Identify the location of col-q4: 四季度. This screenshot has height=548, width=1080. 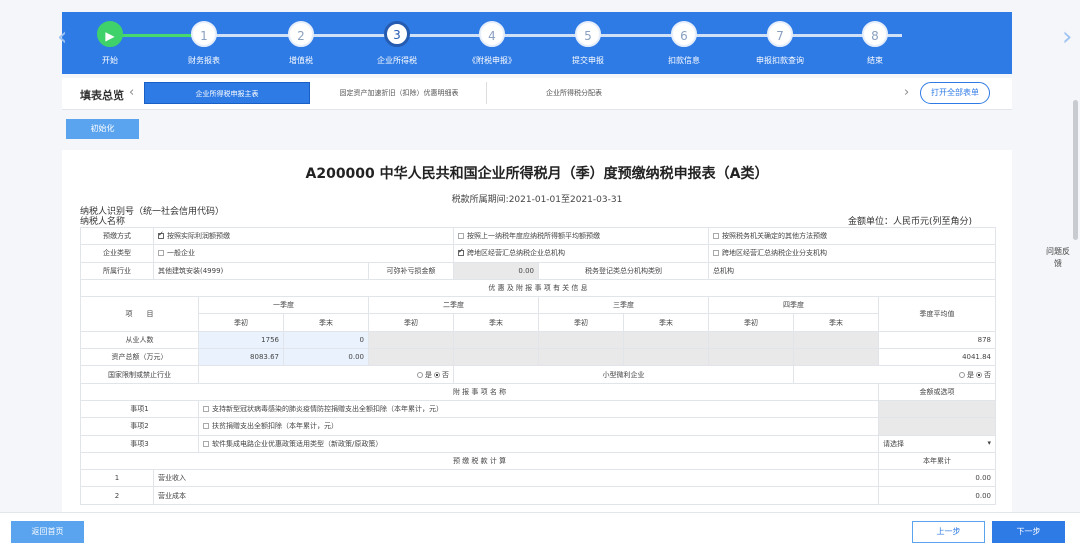
(794, 305).